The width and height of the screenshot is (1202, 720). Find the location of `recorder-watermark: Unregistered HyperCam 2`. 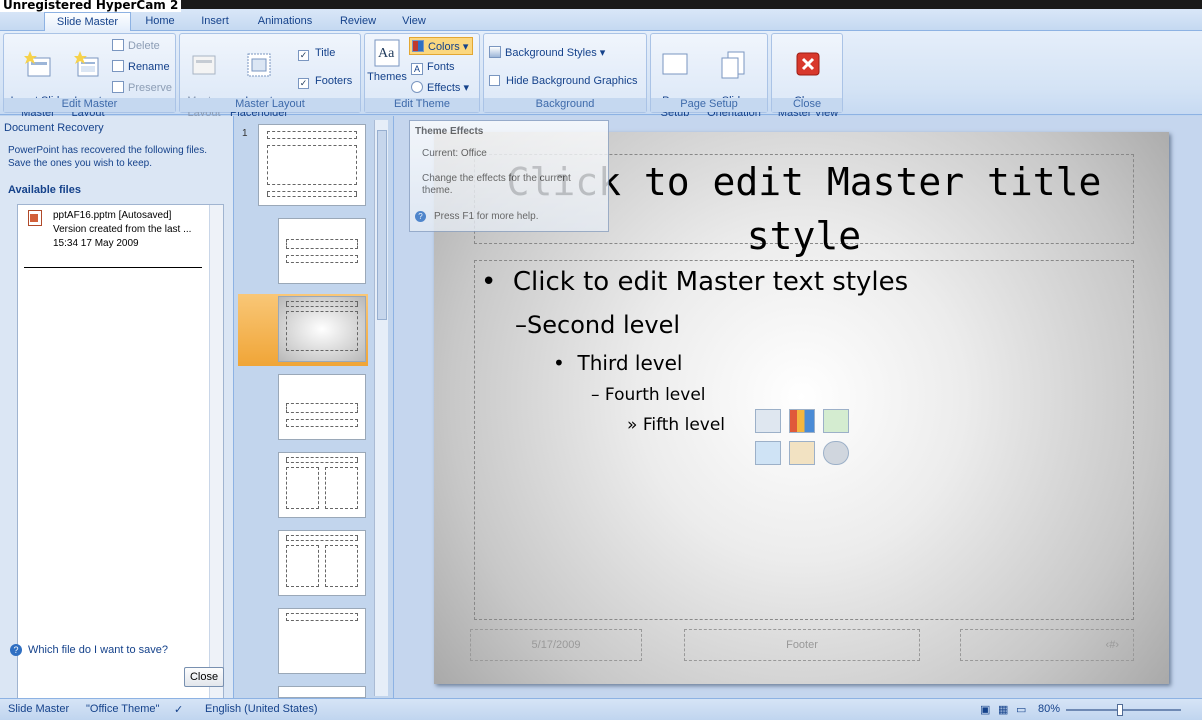

recorder-watermark: Unregistered HyperCam 2 is located at coordinates (91, 6).